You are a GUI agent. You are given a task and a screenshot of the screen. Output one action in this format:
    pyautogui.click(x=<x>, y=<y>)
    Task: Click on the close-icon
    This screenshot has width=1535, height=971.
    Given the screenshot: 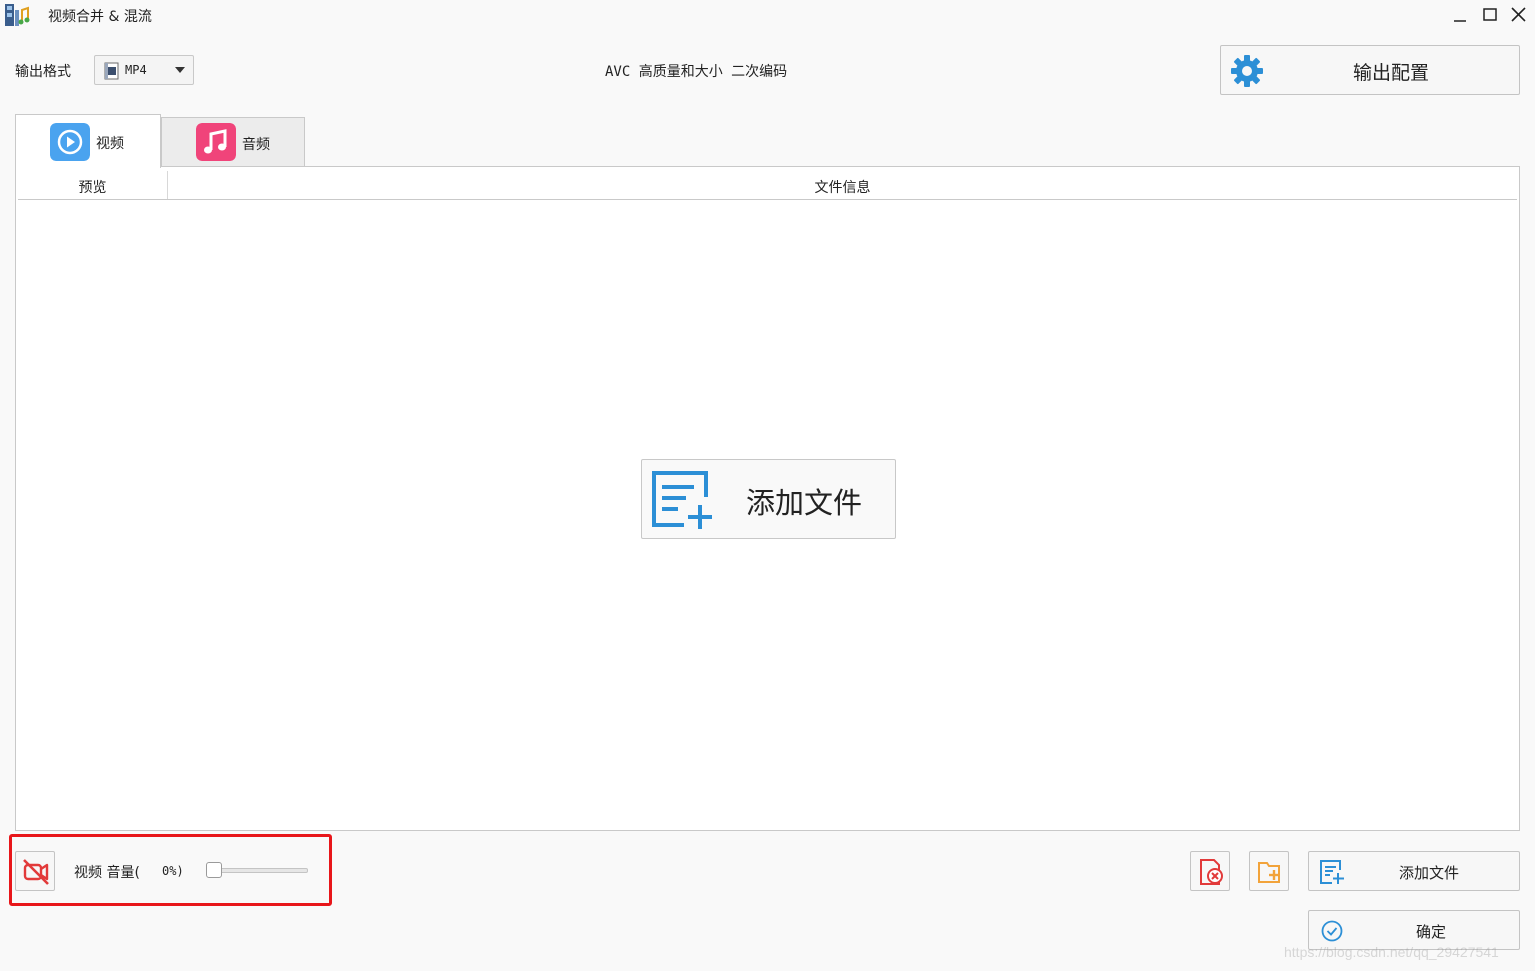 What is the action you would take?
    pyautogui.click(x=1519, y=15)
    